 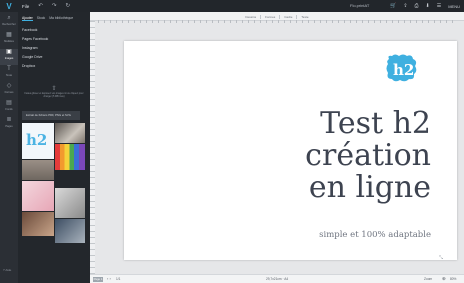 I want to click on logo-text: h2, so click(x=403, y=70).